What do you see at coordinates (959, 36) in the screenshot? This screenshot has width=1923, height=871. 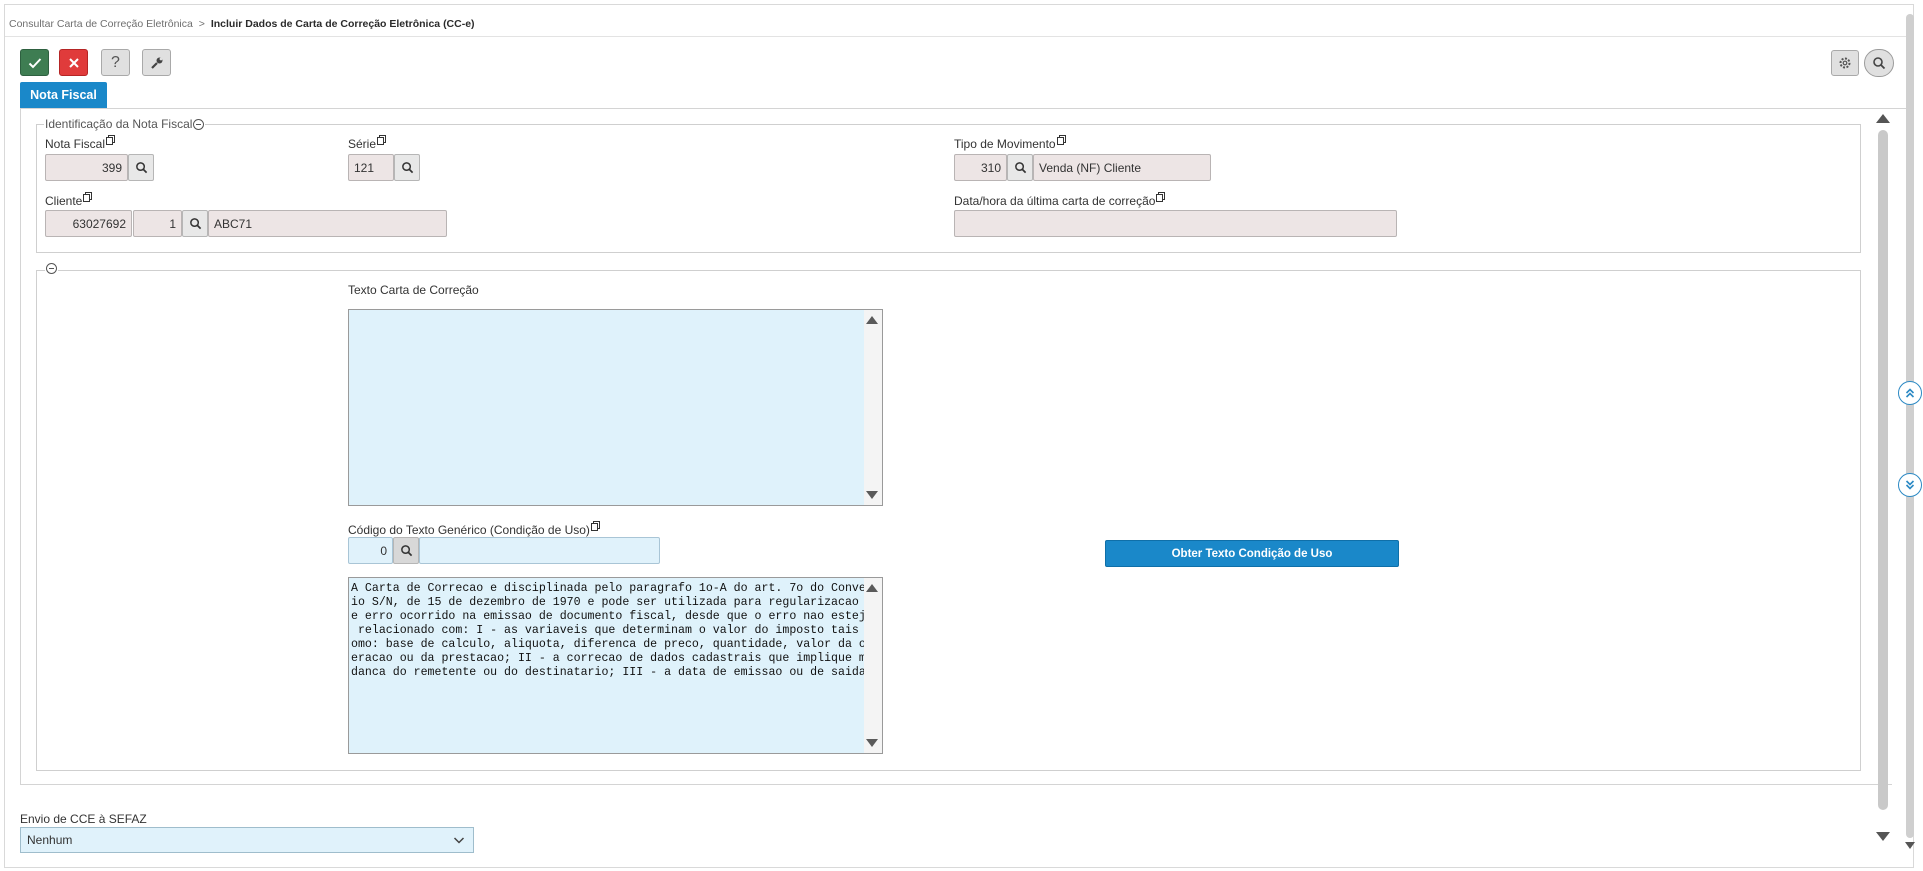 I see `breadcrumb-divider` at bounding box center [959, 36].